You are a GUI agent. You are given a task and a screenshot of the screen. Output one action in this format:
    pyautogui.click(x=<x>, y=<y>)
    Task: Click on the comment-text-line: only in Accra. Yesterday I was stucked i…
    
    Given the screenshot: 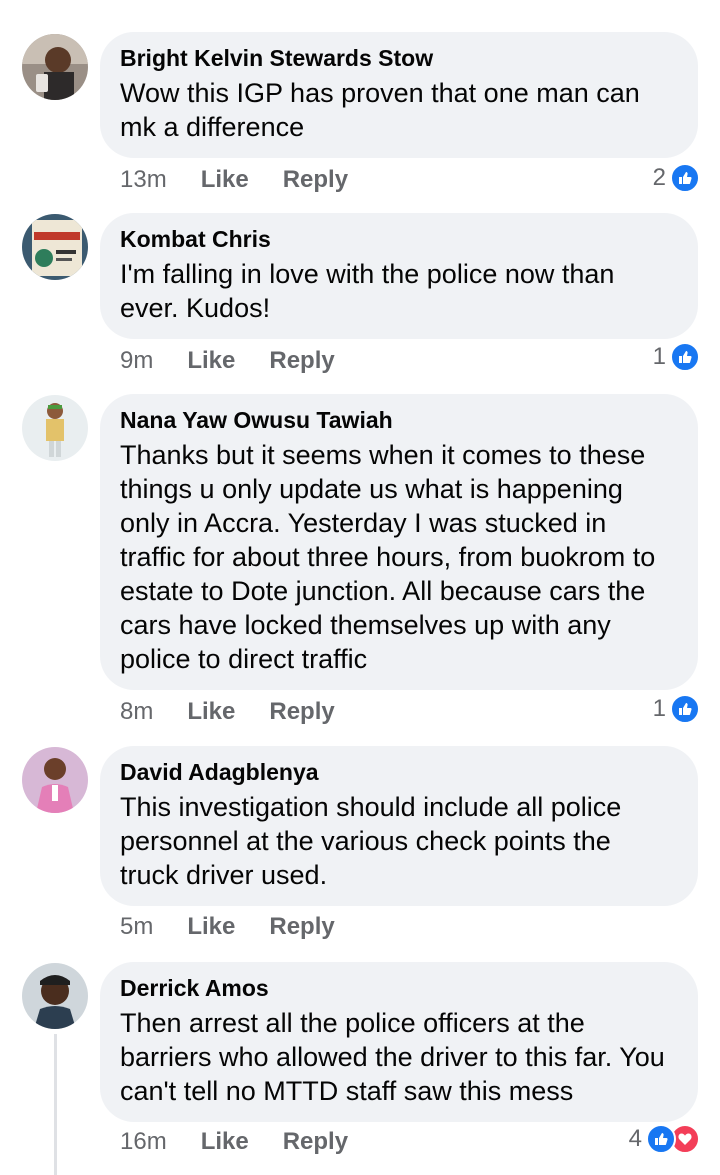 What is the action you would take?
    pyautogui.click(x=363, y=523)
    